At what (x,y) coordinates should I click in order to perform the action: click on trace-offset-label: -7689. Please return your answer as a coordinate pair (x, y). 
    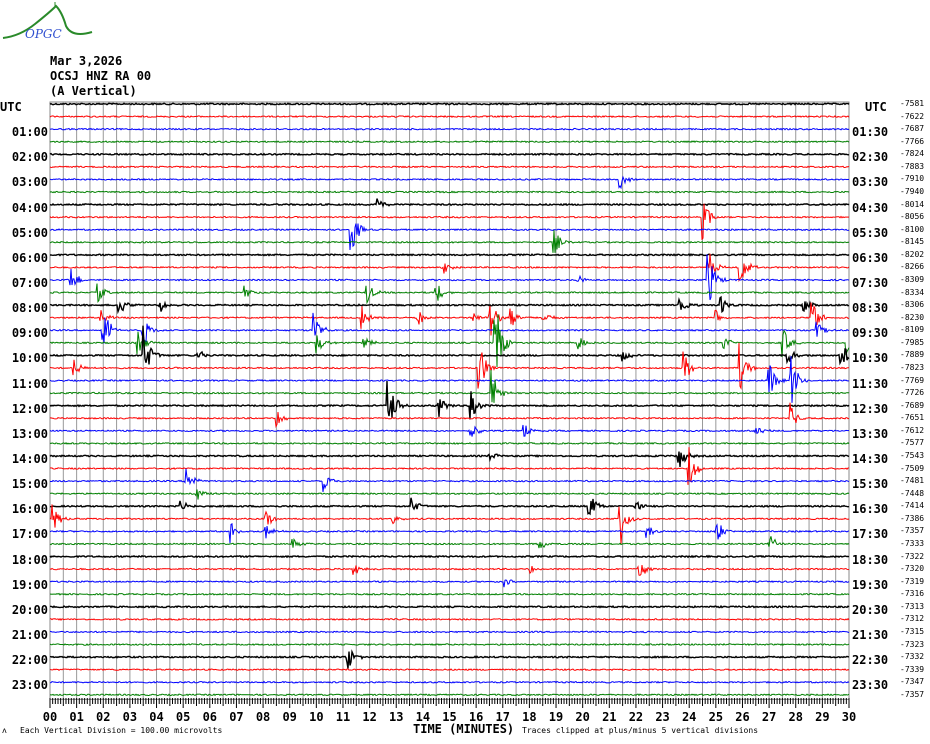
    Looking at the image, I should click on (912, 405).